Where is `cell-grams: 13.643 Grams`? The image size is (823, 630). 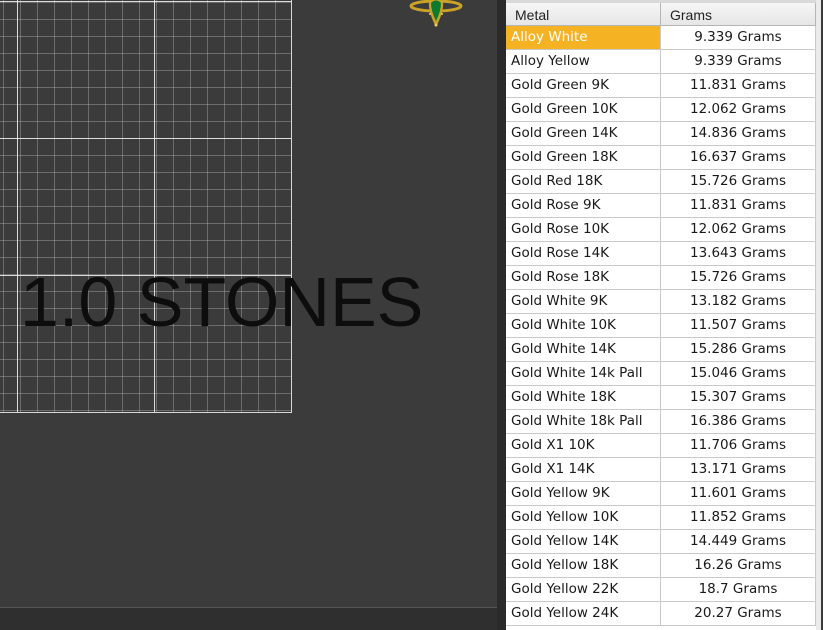 cell-grams: 13.643 Grams is located at coordinates (738, 253).